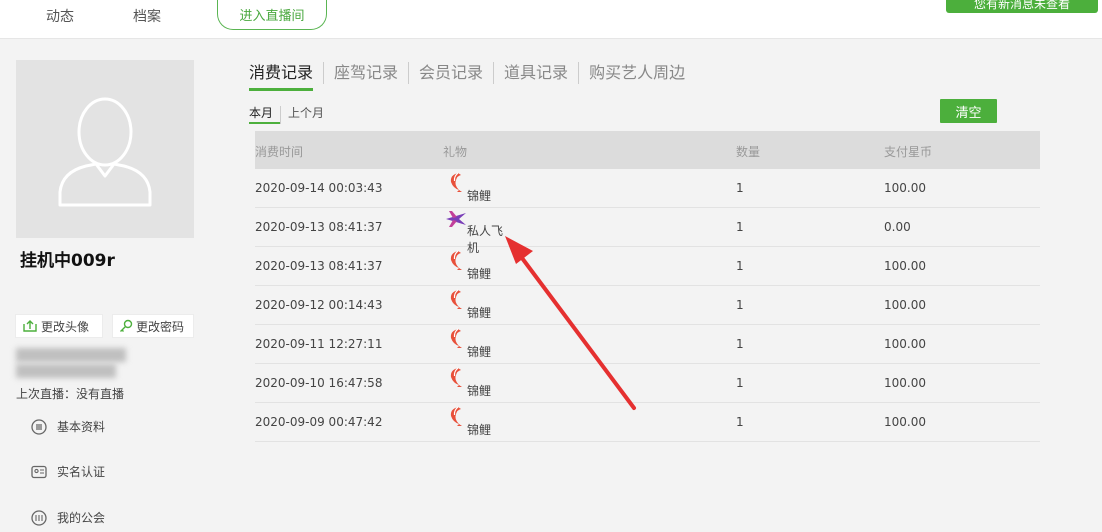  What do you see at coordinates (39, 426) in the screenshot?
I see `list-icon` at bounding box center [39, 426].